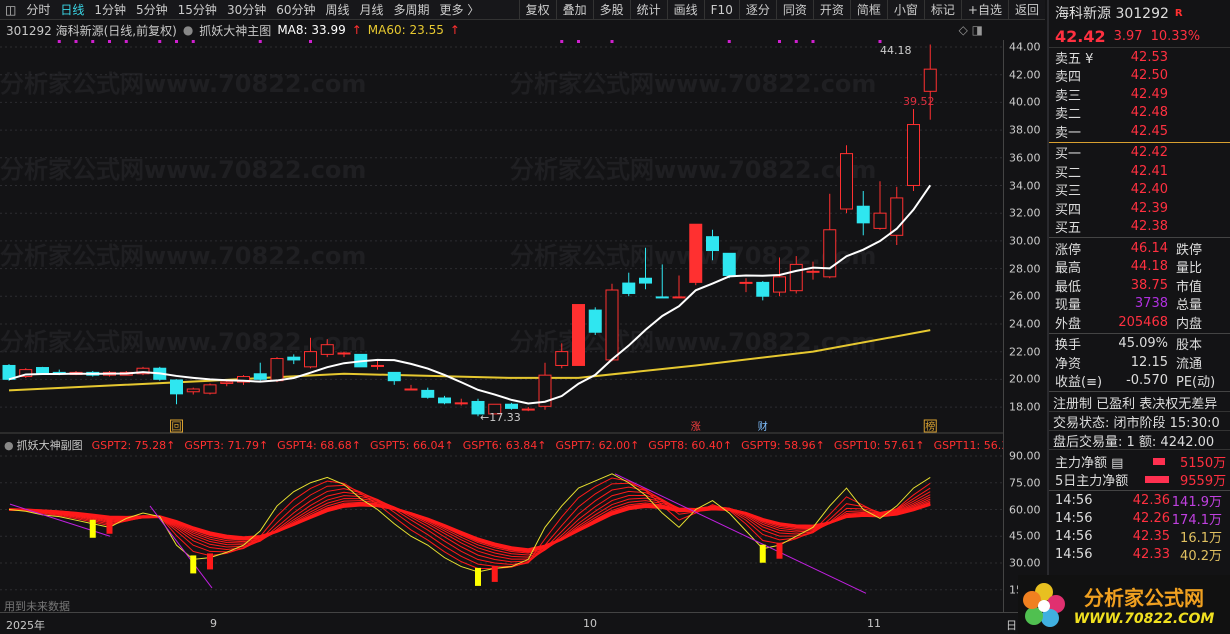 The width and height of the screenshot is (1230, 634). Describe the element at coordinates (1139, 267) in the screenshot. I see `quote-row: 最高 44.18 量比` at that location.